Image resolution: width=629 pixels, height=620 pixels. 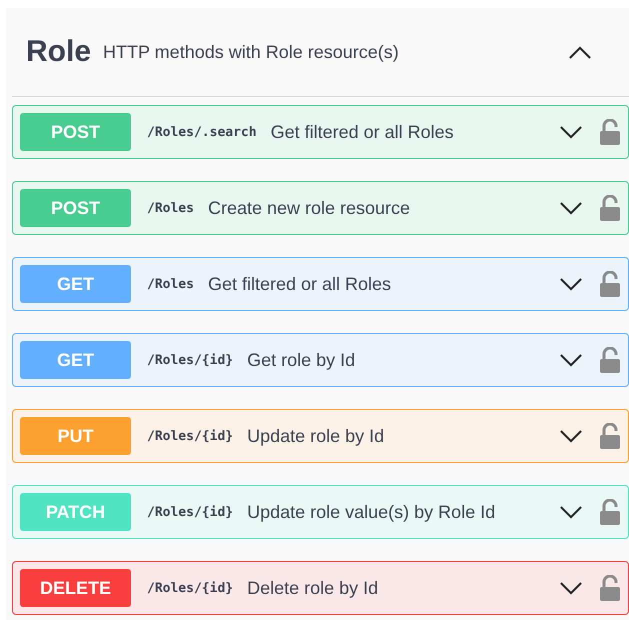 I want to click on endpoint-path: /Roles/.search, so click(x=202, y=132).